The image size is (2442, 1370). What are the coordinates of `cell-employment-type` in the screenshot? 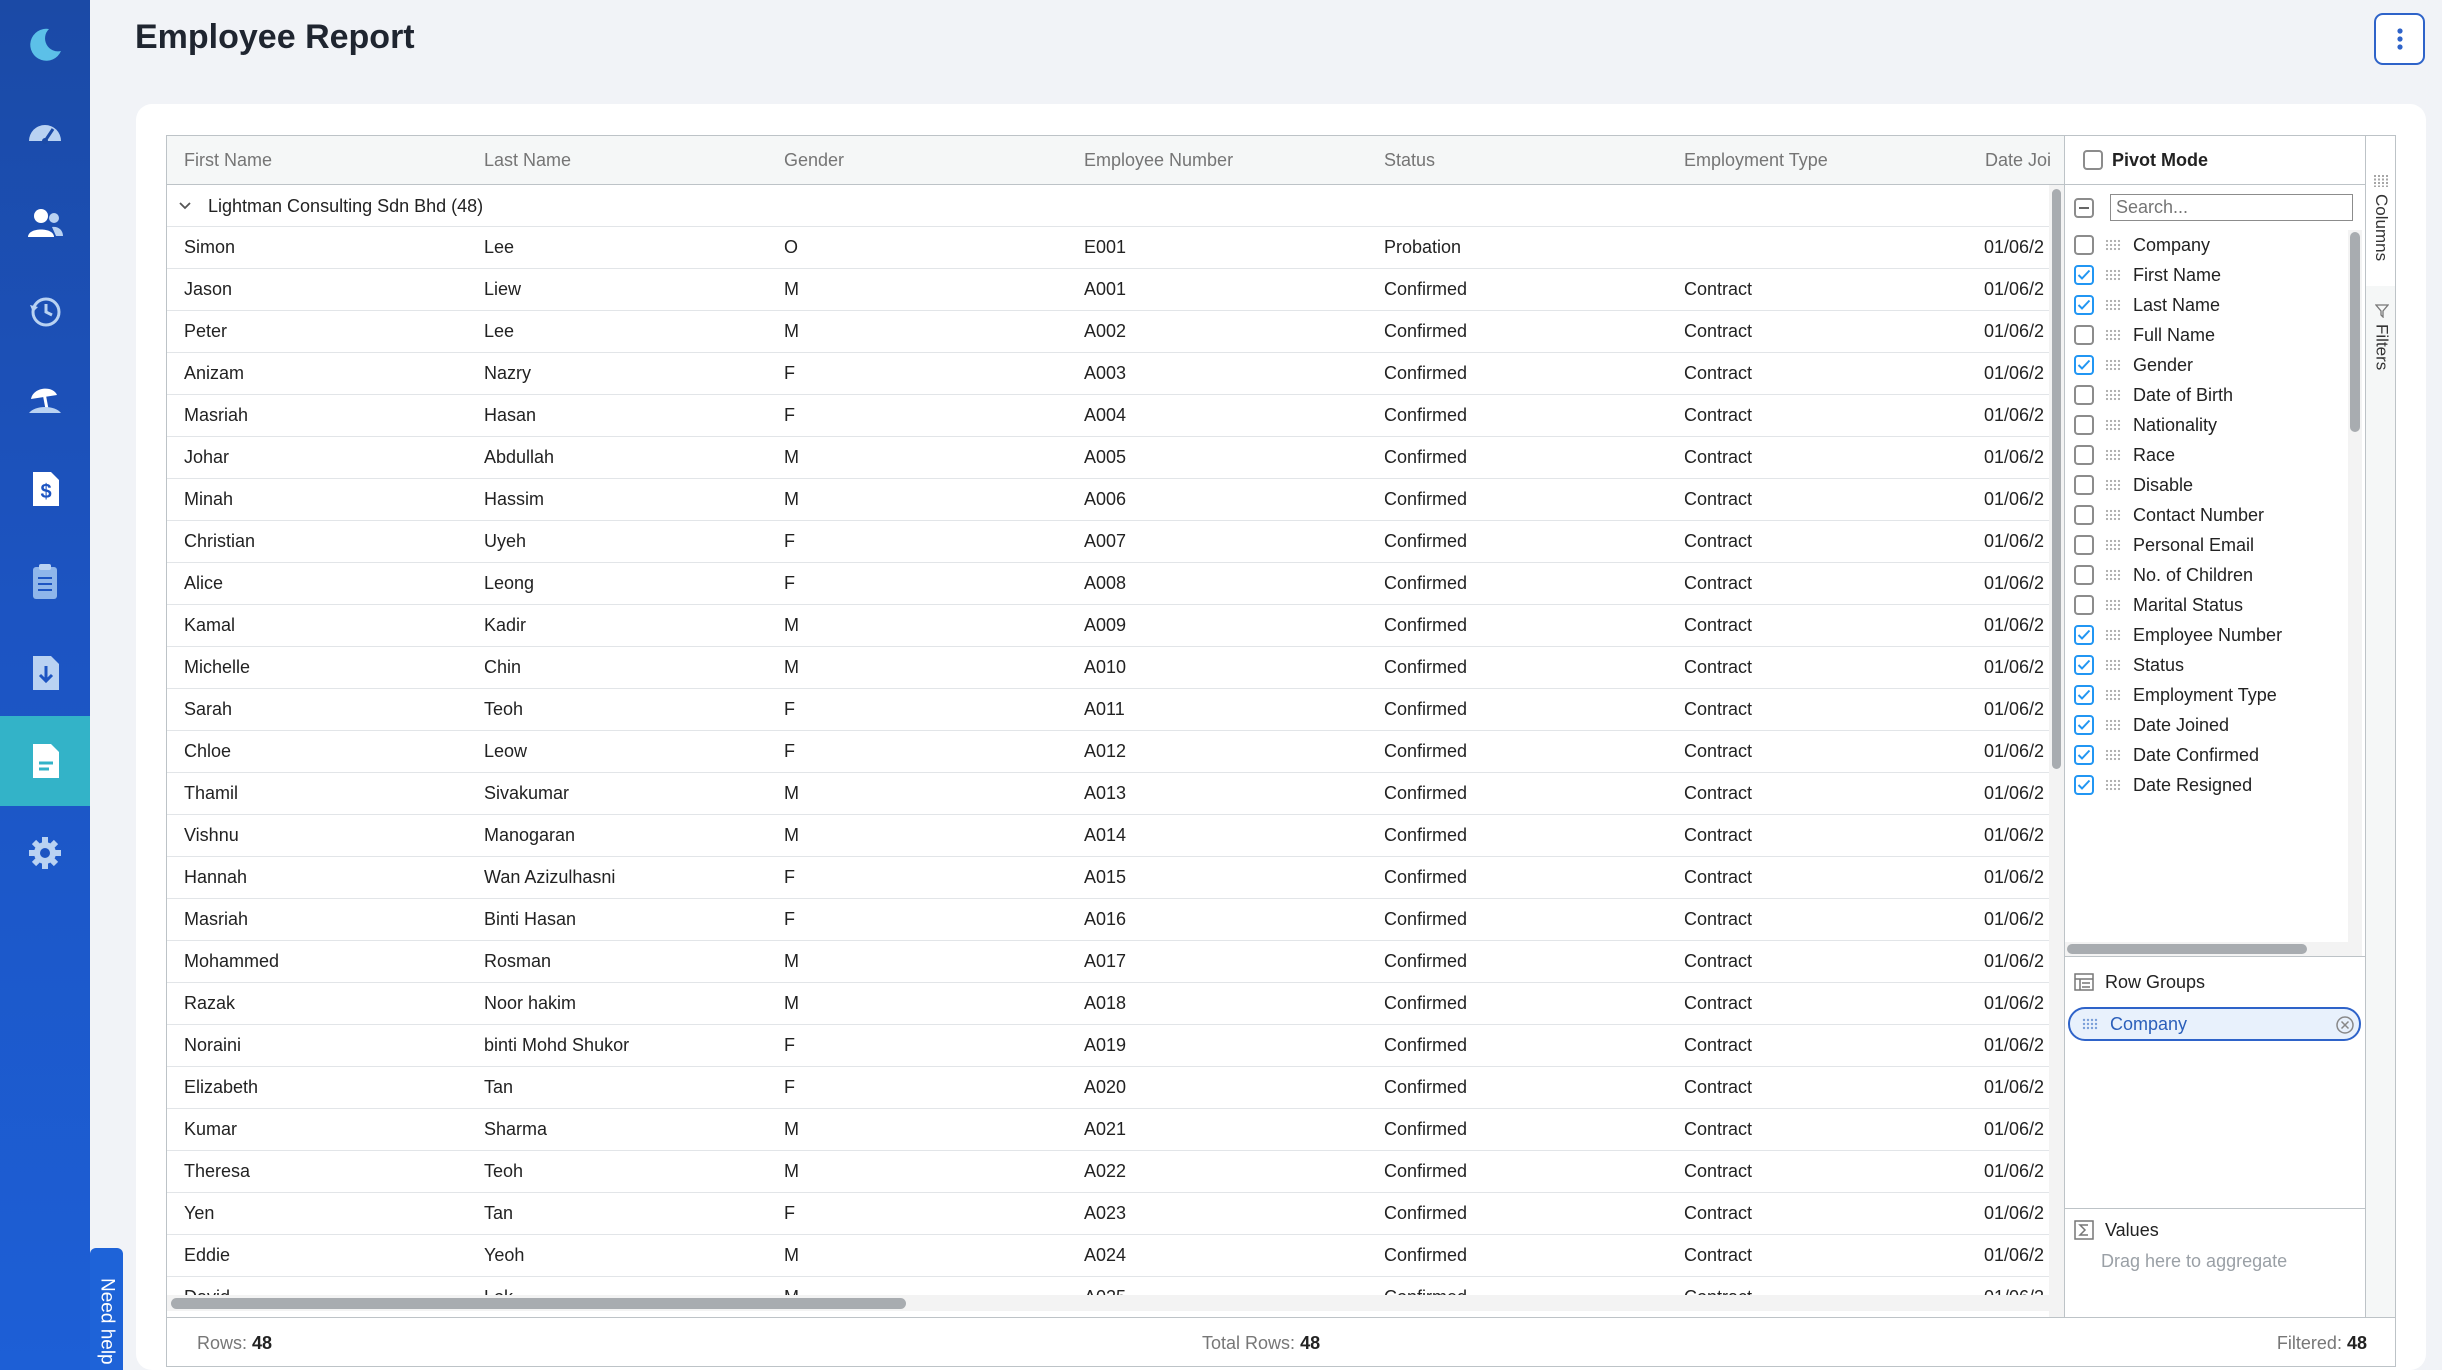 It's located at (1824, 247).